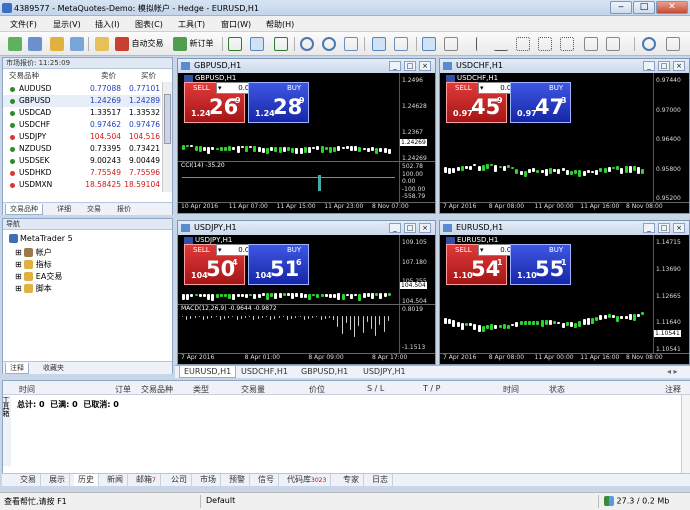 Image resolution: width=690 pixels, height=510 pixels. What do you see at coordinates (235, 44) in the screenshot?
I see `bar-chart-button` at bounding box center [235, 44].